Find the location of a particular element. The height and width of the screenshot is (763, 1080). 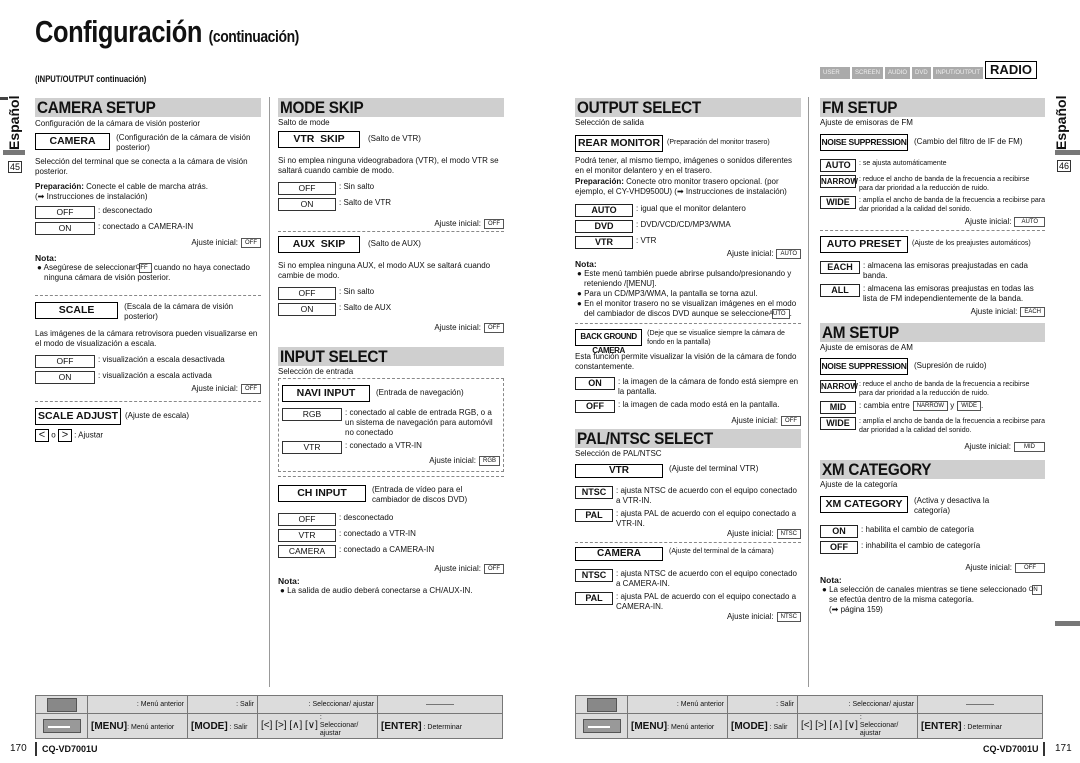

option-desc: : VTR is located at coordinates (646, 240).